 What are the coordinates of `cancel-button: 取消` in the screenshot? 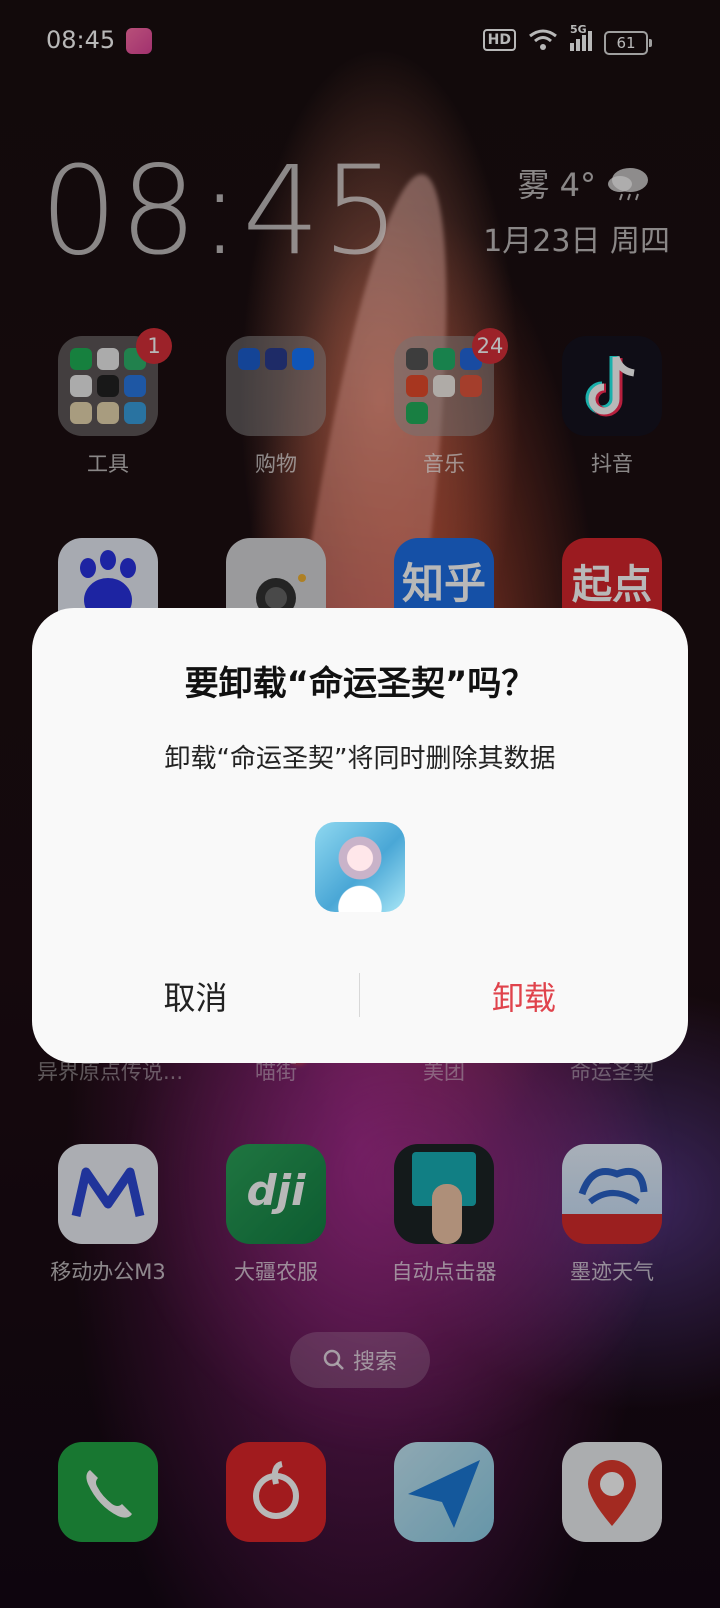 It's located at (195, 998).